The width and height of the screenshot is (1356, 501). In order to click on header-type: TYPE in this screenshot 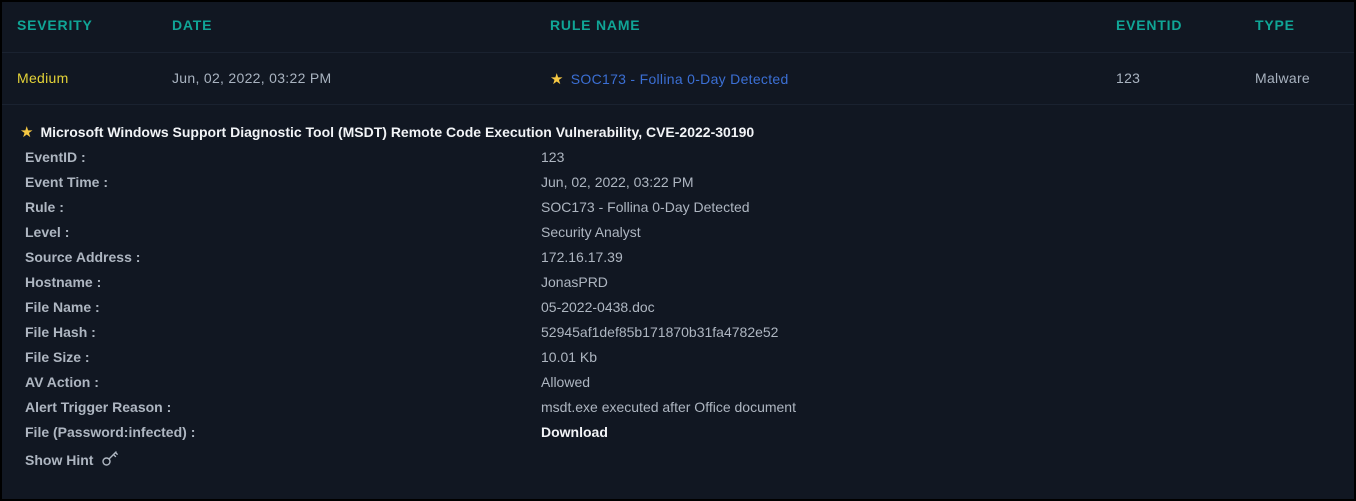, I will do `click(1275, 25)`.